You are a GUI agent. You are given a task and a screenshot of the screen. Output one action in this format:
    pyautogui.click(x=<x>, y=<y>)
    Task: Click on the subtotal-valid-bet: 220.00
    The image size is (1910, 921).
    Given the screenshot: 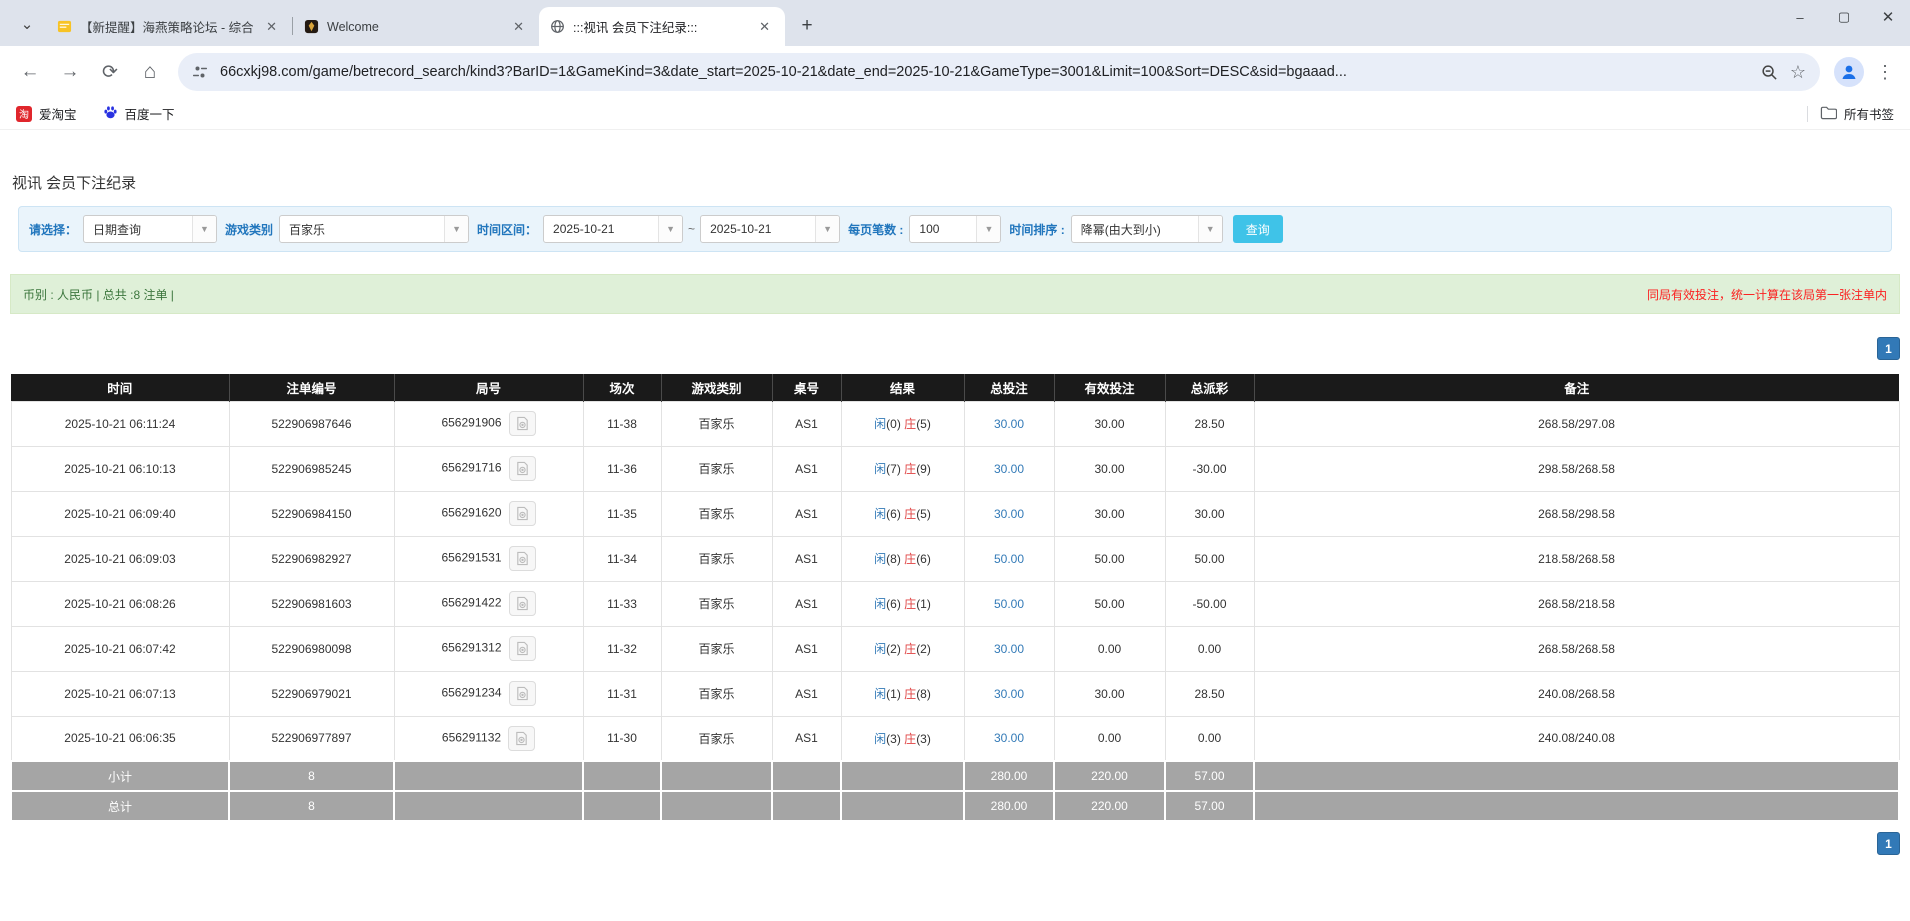 What is the action you would take?
    pyautogui.click(x=1109, y=776)
    